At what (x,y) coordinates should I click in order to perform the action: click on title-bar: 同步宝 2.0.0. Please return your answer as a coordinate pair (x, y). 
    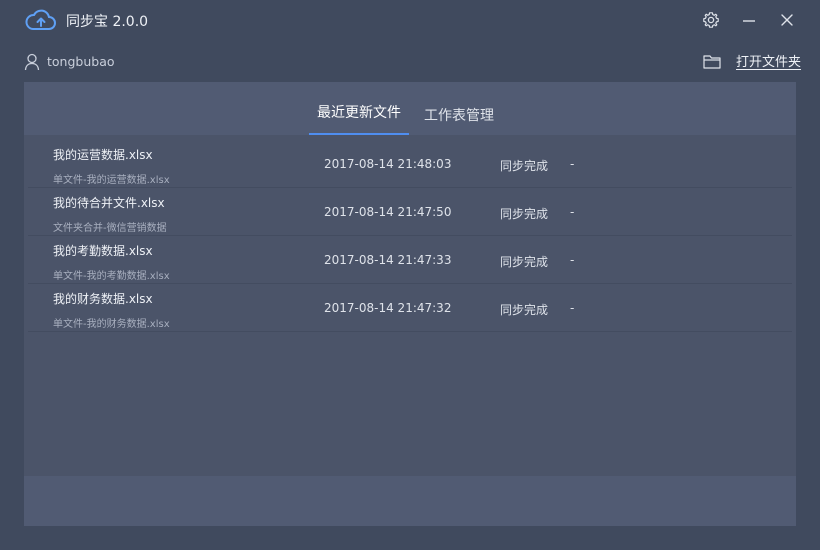
    Looking at the image, I should click on (410, 21).